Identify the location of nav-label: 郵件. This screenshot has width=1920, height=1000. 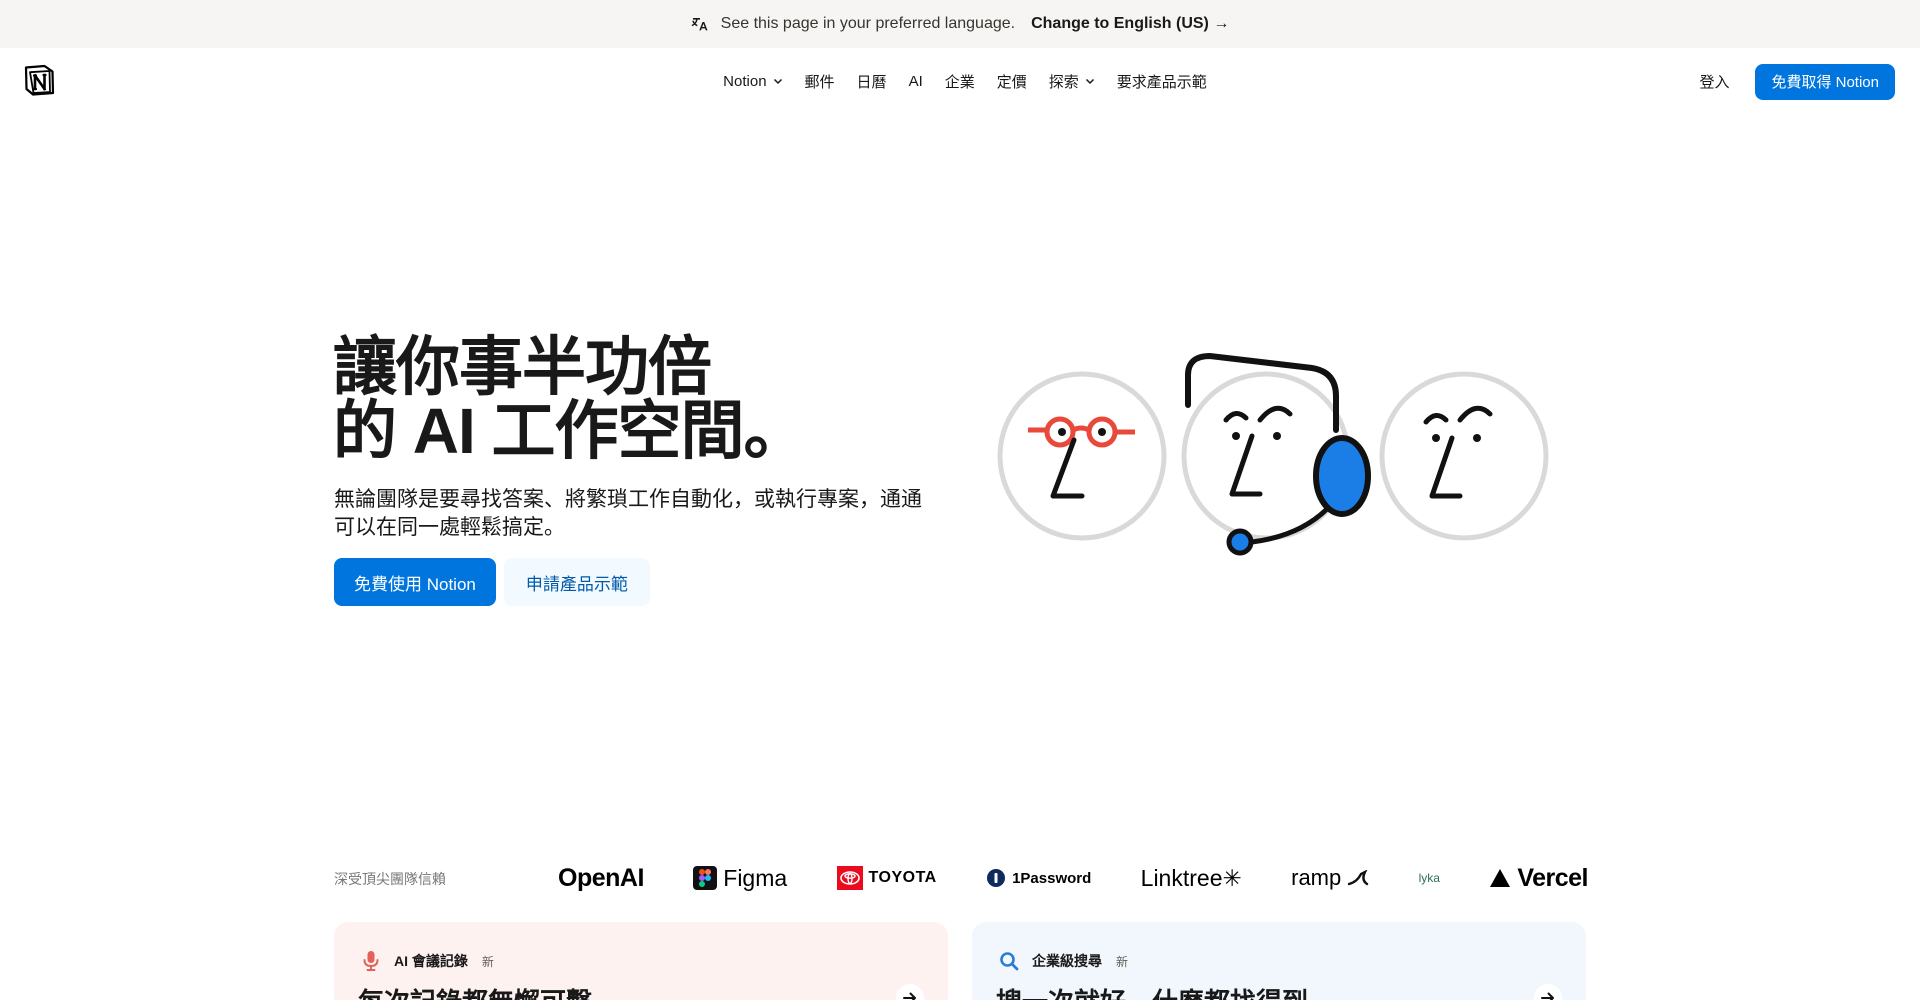
(819, 82).